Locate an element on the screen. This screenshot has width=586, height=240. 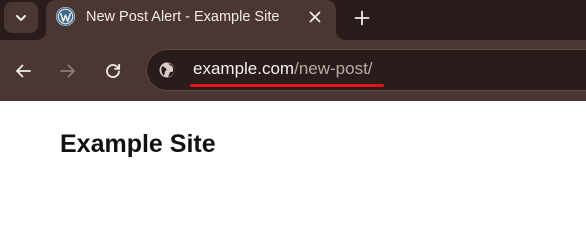
plus-icon is located at coordinates (362, 18).